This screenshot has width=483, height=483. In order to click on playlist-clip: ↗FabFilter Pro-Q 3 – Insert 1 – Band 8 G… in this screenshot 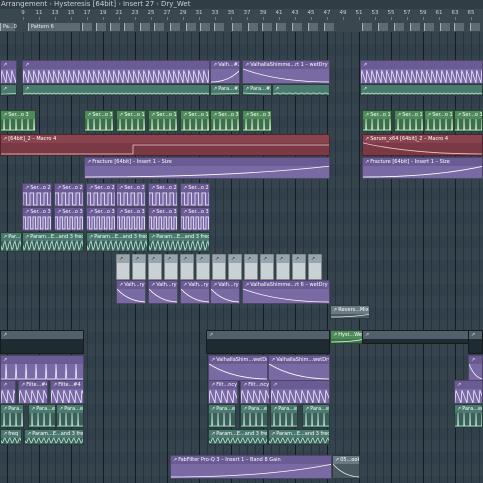, I will do `click(251, 467)`.